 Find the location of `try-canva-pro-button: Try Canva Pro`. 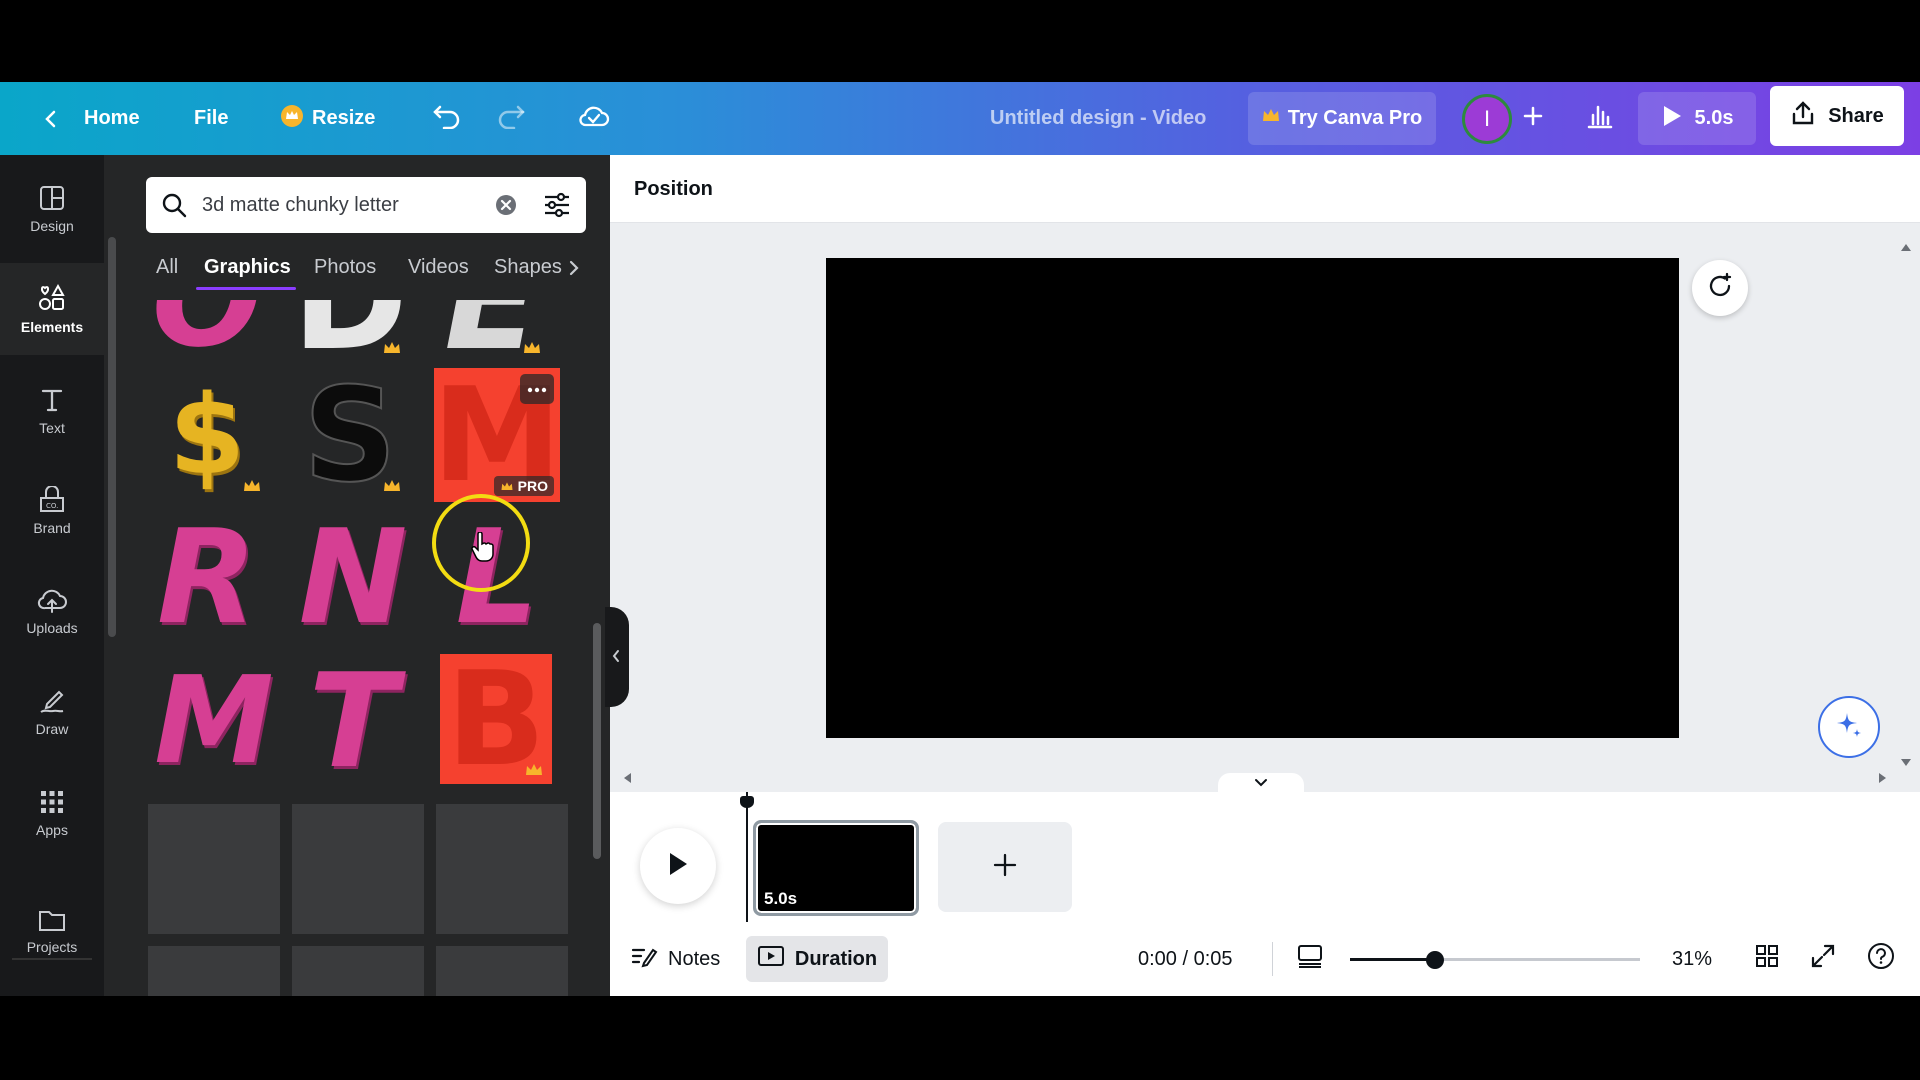

try-canva-pro-button: Try Canva Pro is located at coordinates (1342, 118).